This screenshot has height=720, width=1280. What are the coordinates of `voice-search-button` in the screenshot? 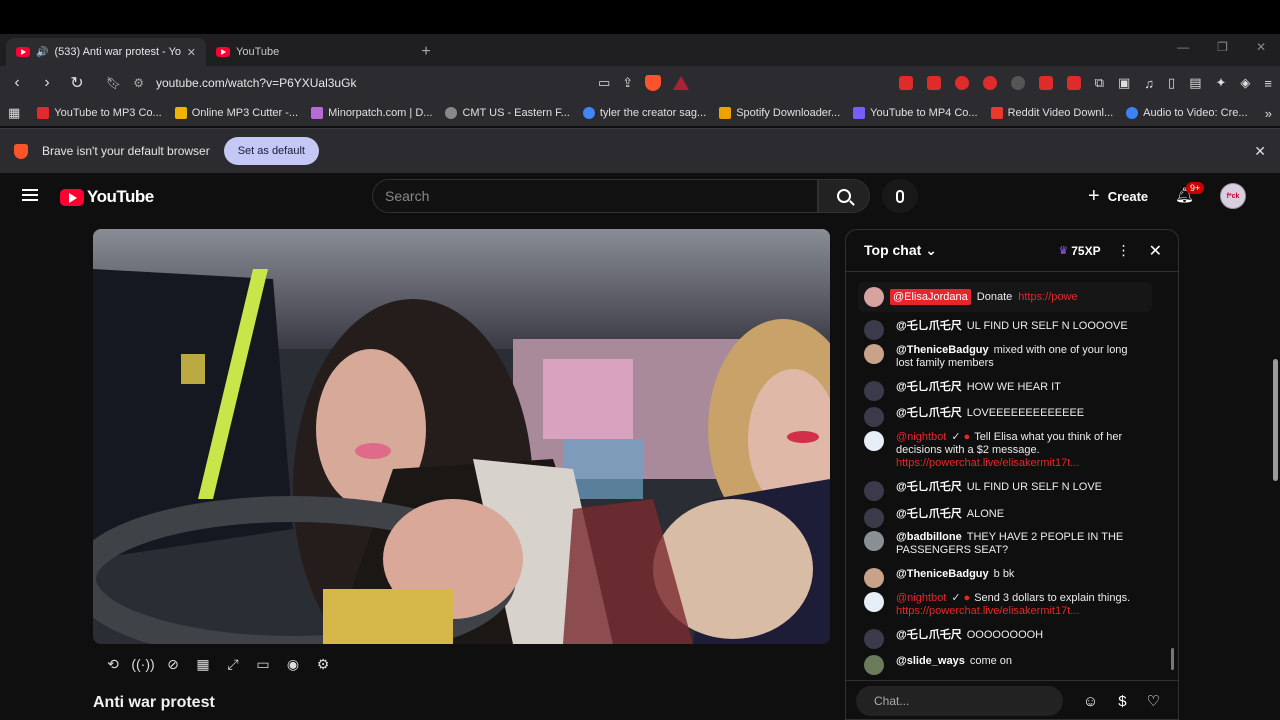 It's located at (900, 196).